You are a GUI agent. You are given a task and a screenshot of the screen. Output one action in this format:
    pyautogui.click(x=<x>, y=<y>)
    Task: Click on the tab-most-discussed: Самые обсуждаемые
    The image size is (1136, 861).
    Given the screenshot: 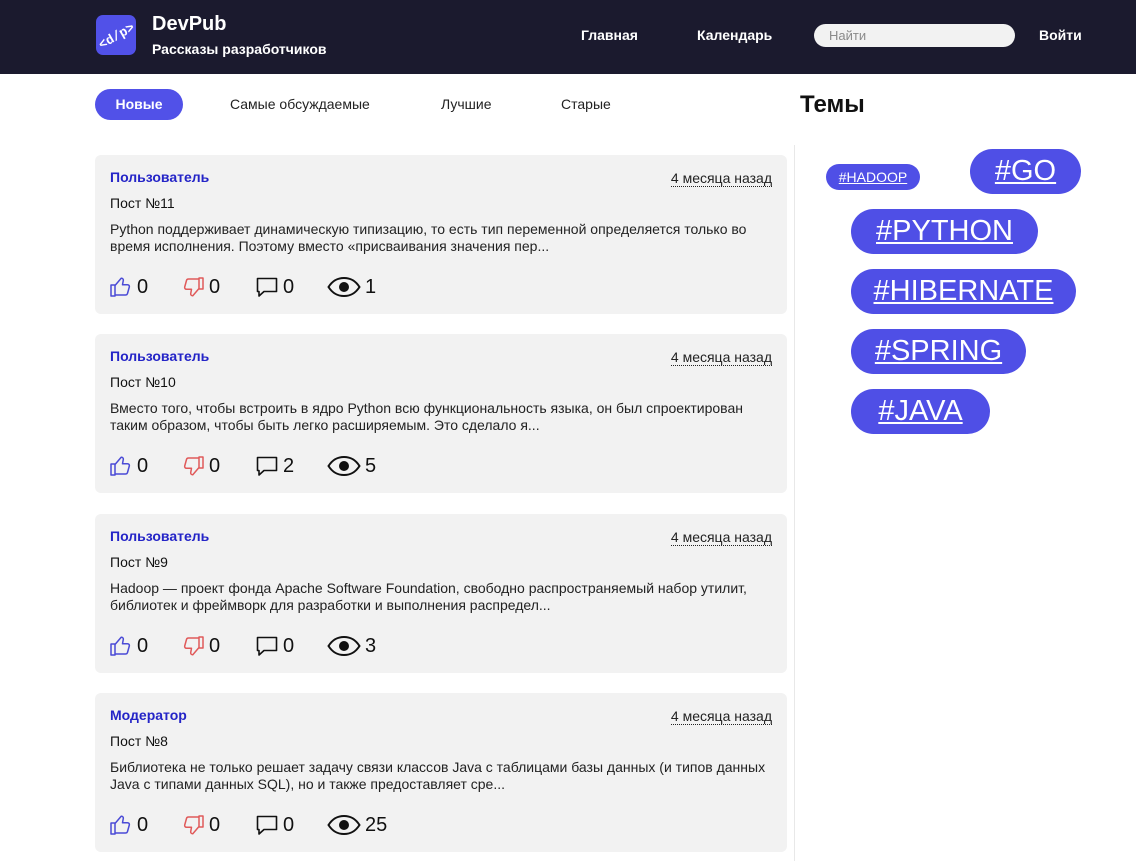 What is the action you would take?
    pyautogui.click(x=300, y=104)
    